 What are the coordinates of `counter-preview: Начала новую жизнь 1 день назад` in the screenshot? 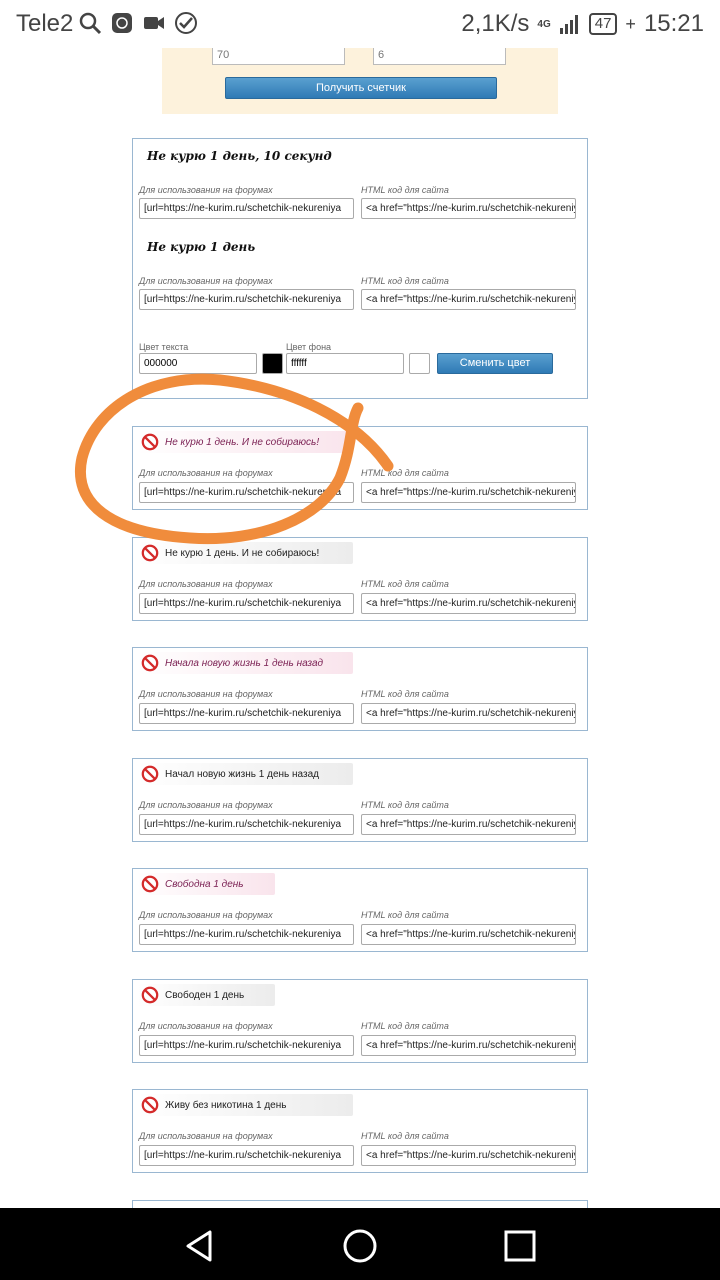 It's located at (245, 663).